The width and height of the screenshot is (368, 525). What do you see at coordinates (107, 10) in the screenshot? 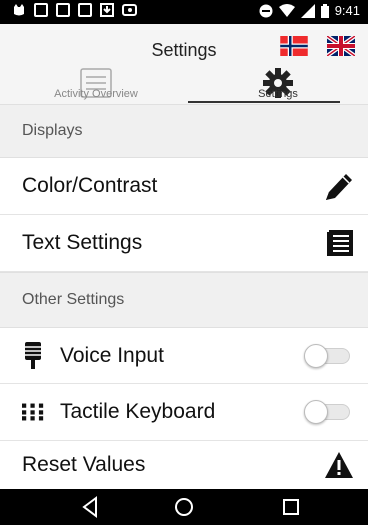
I see `download-icon` at bounding box center [107, 10].